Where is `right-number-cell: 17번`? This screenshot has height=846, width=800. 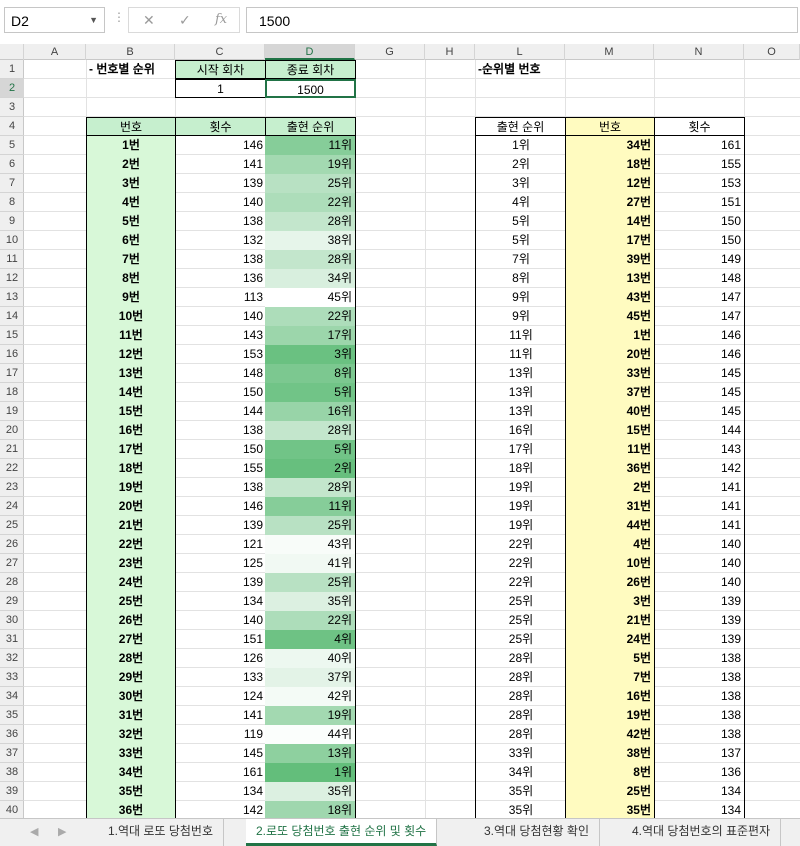 right-number-cell: 17번 is located at coordinates (610, 240).